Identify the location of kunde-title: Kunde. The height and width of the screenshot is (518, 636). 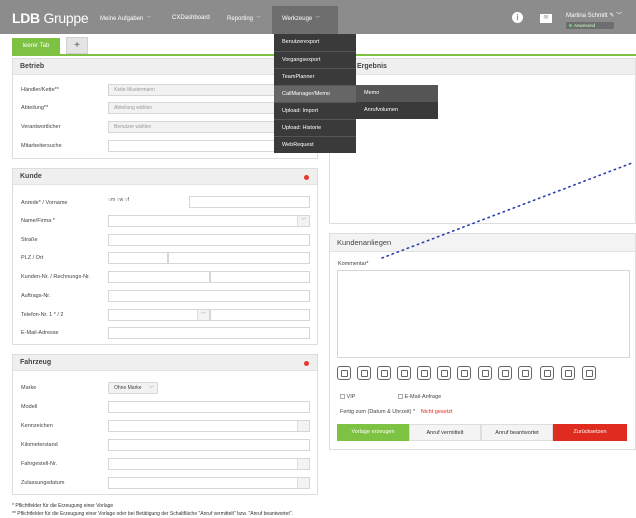
(165, 177).